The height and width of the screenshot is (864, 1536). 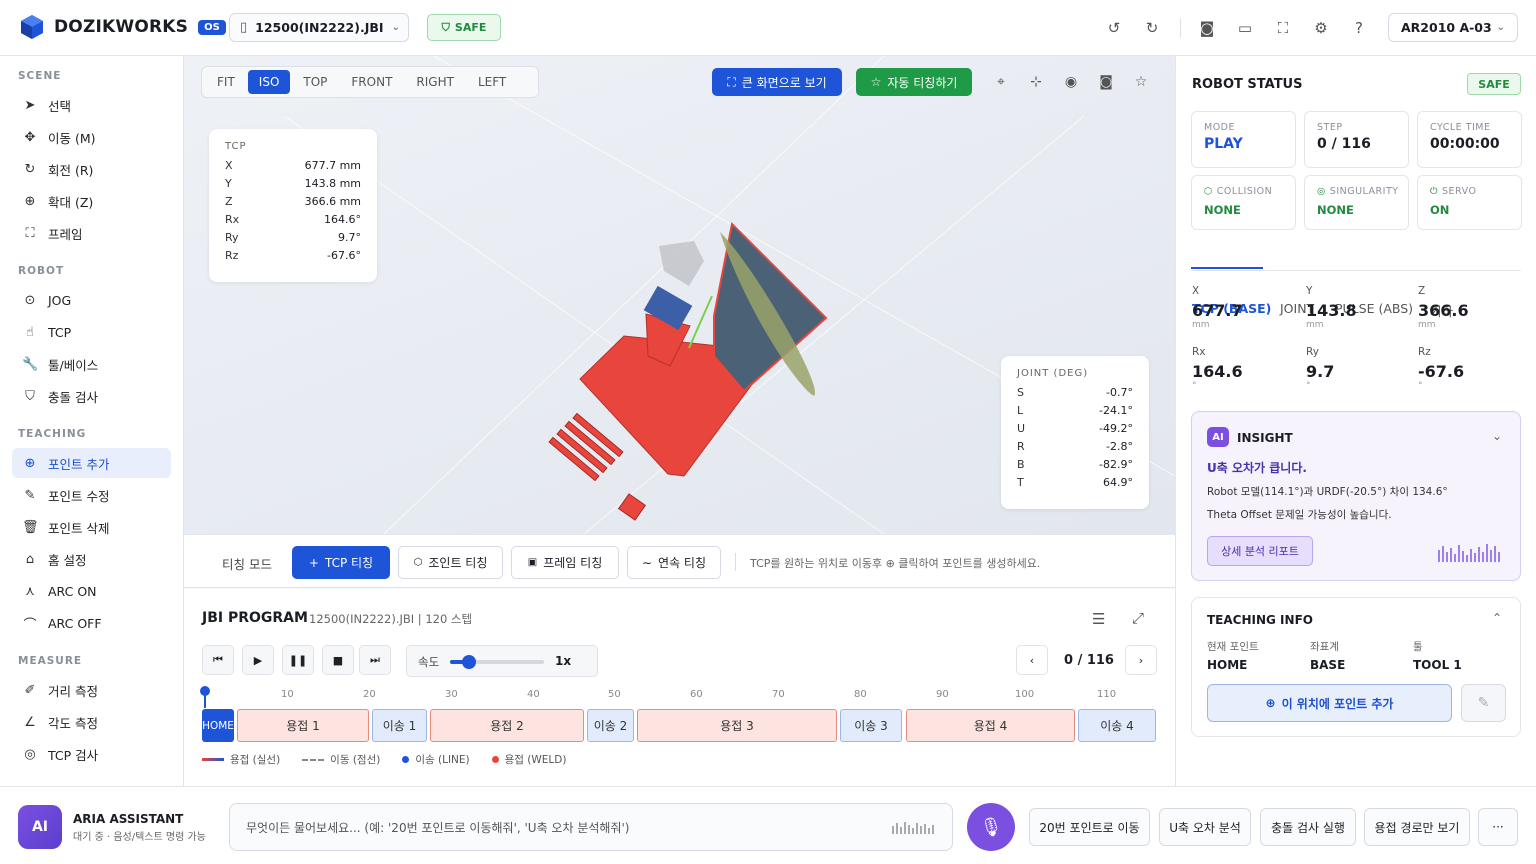 I want to click on timeline-cursor-head, so click(x=205, y=691).